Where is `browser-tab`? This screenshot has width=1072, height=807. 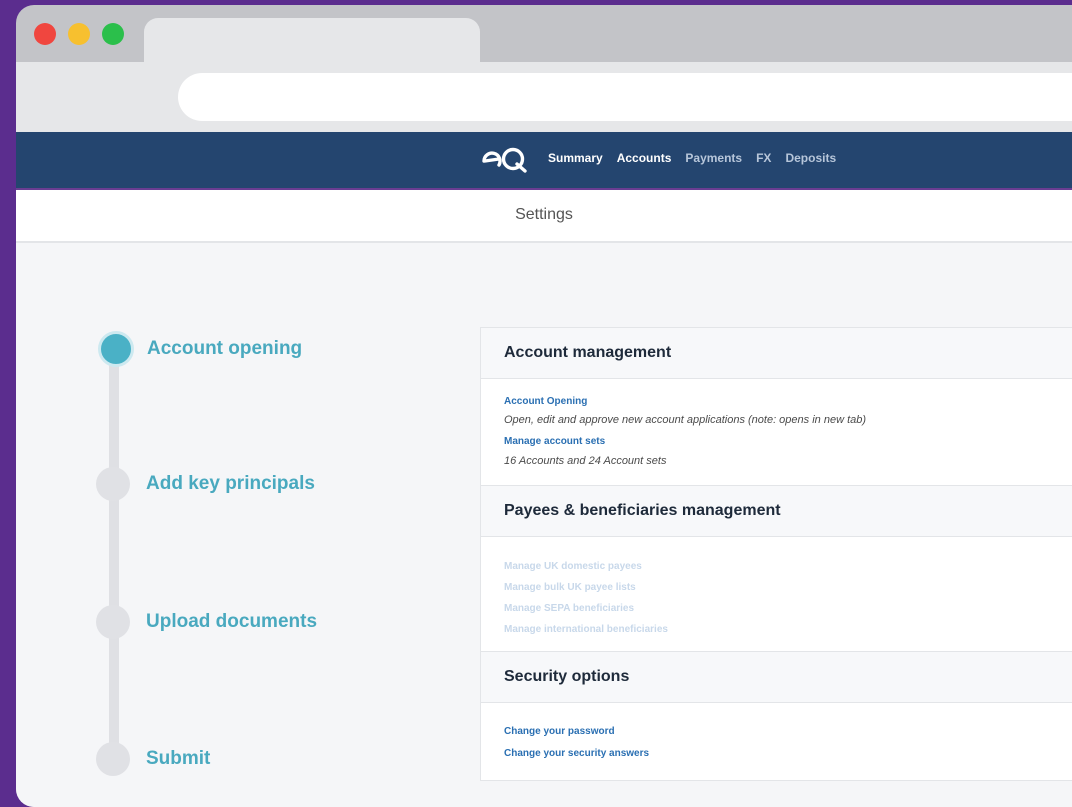 browser-tab is located at coordinates (312, 43).